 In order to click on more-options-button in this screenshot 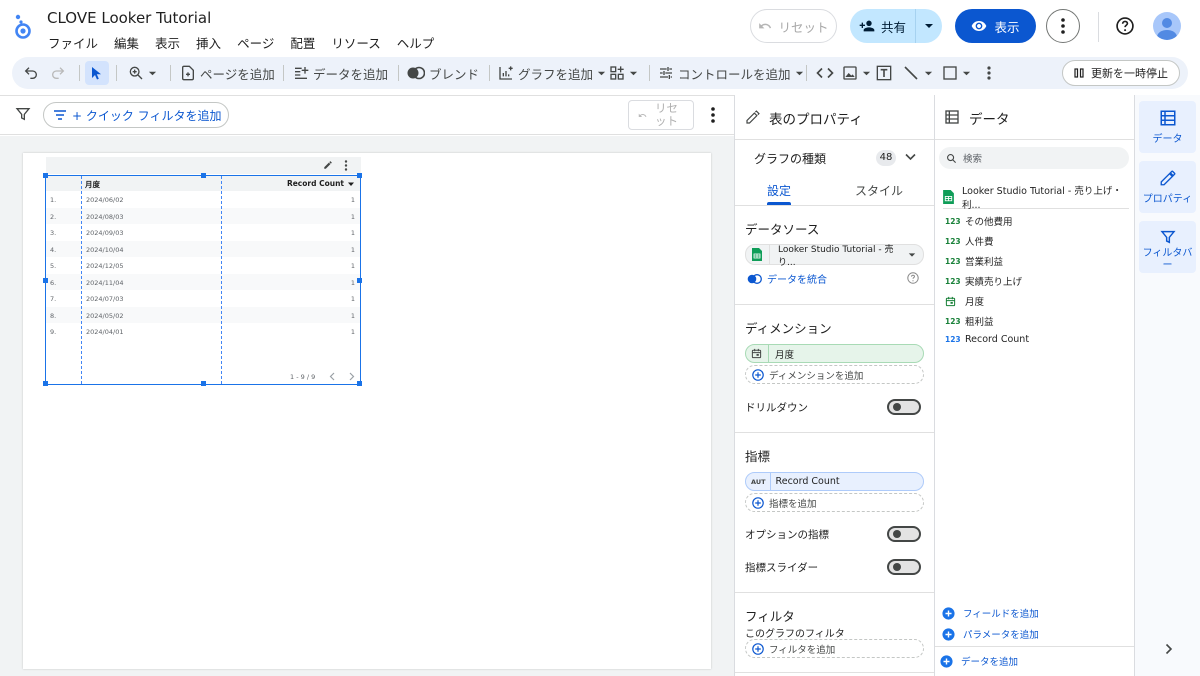, I will do `click(1063, 26)`.